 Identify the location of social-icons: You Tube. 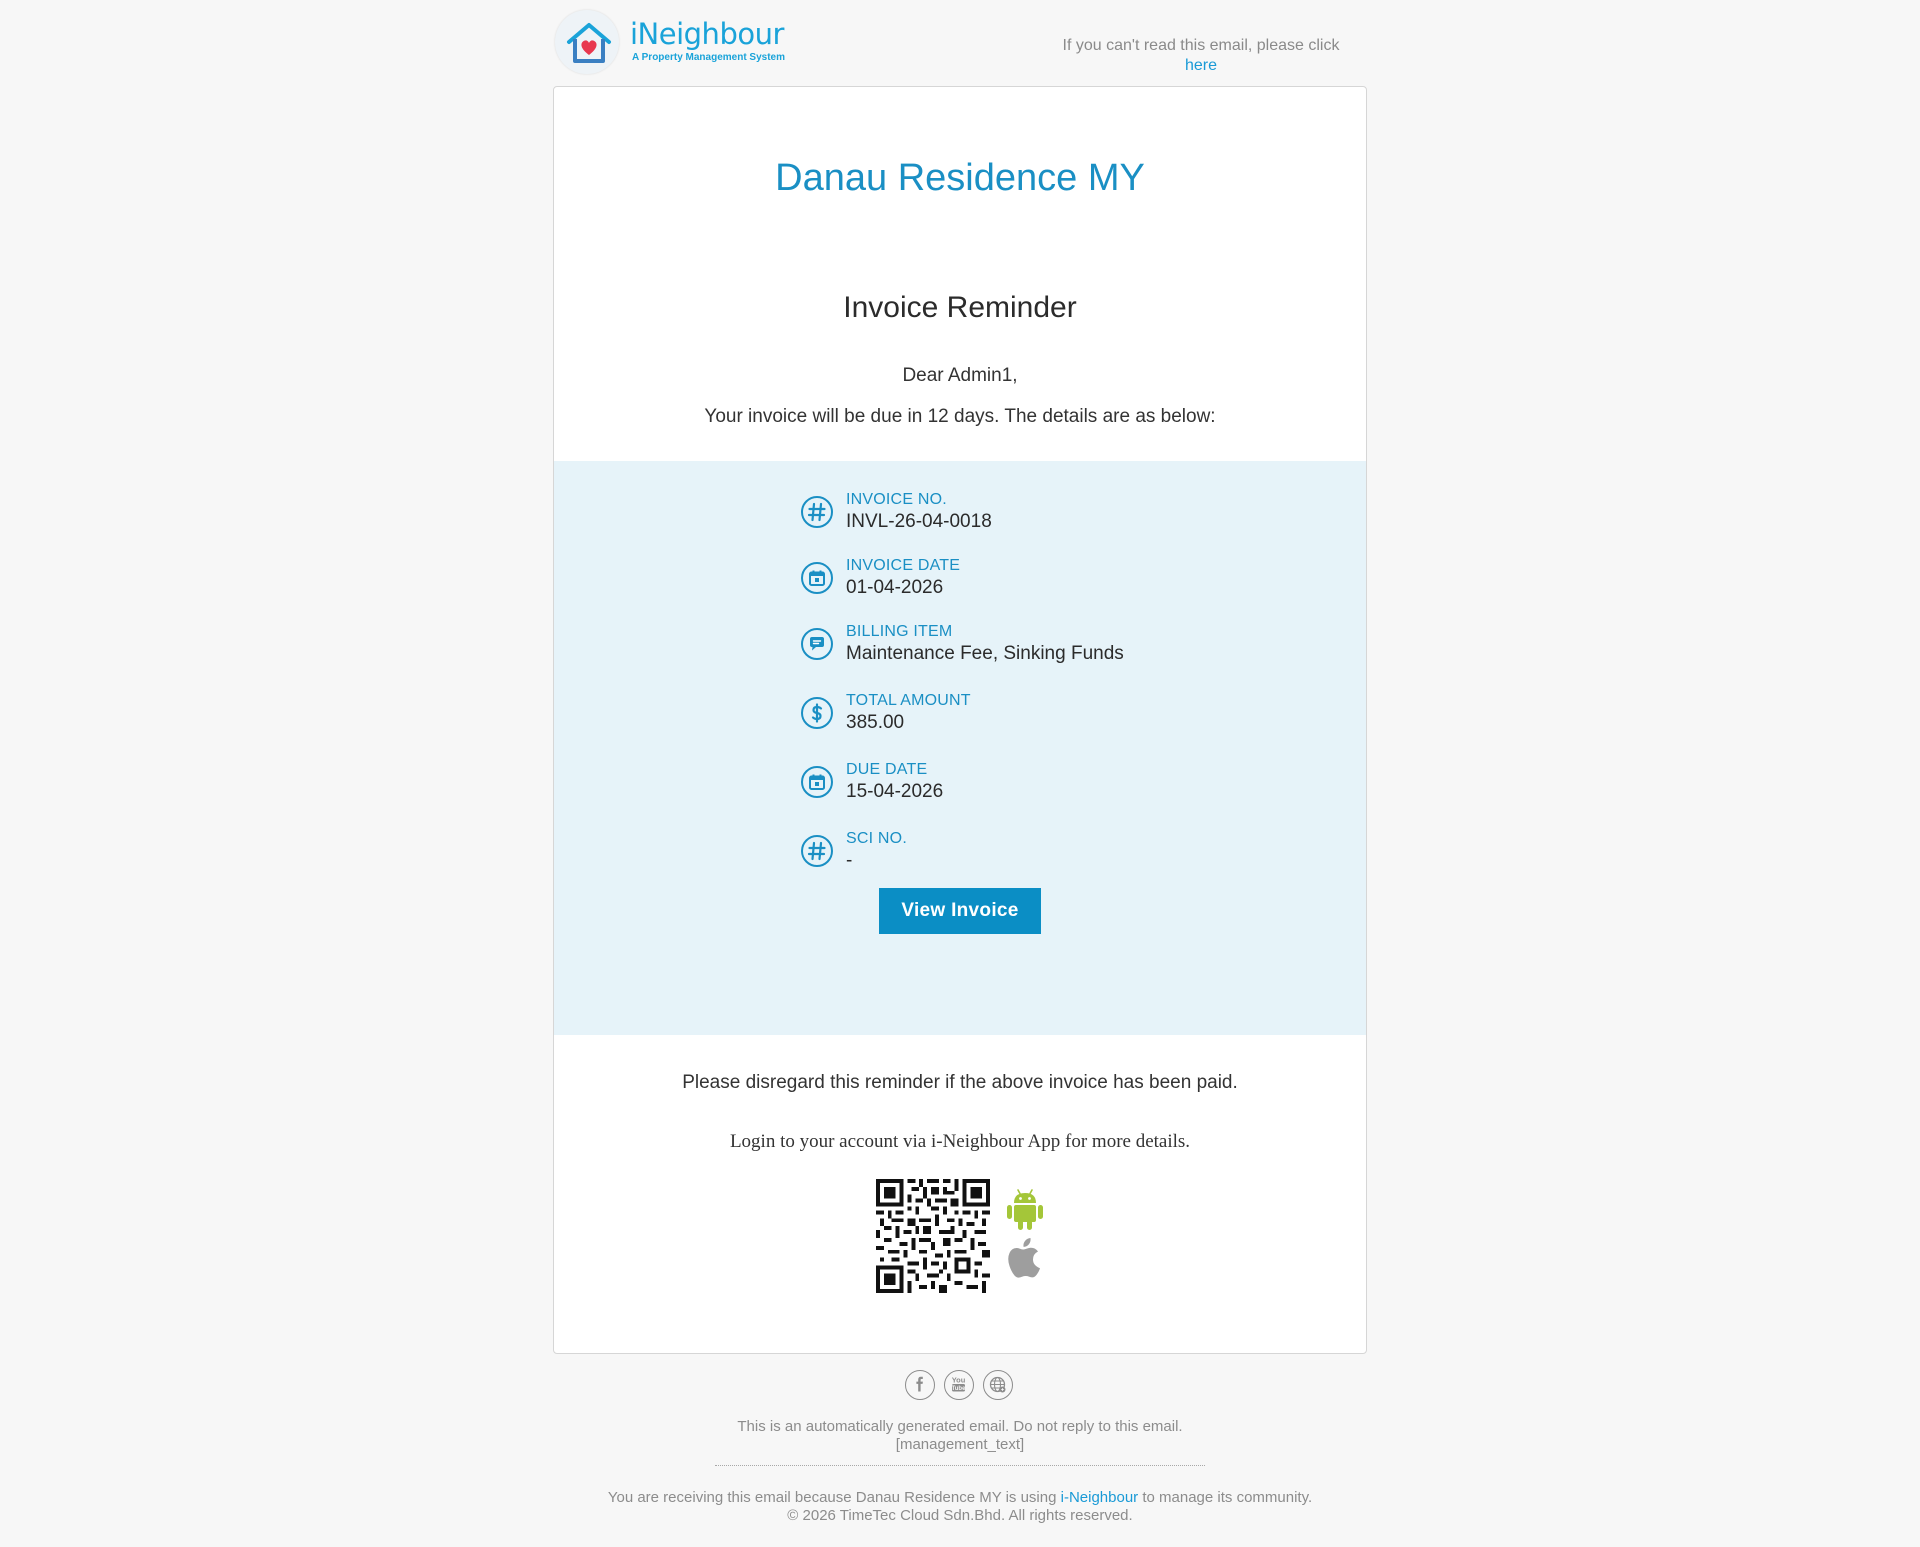
(960, 1386).